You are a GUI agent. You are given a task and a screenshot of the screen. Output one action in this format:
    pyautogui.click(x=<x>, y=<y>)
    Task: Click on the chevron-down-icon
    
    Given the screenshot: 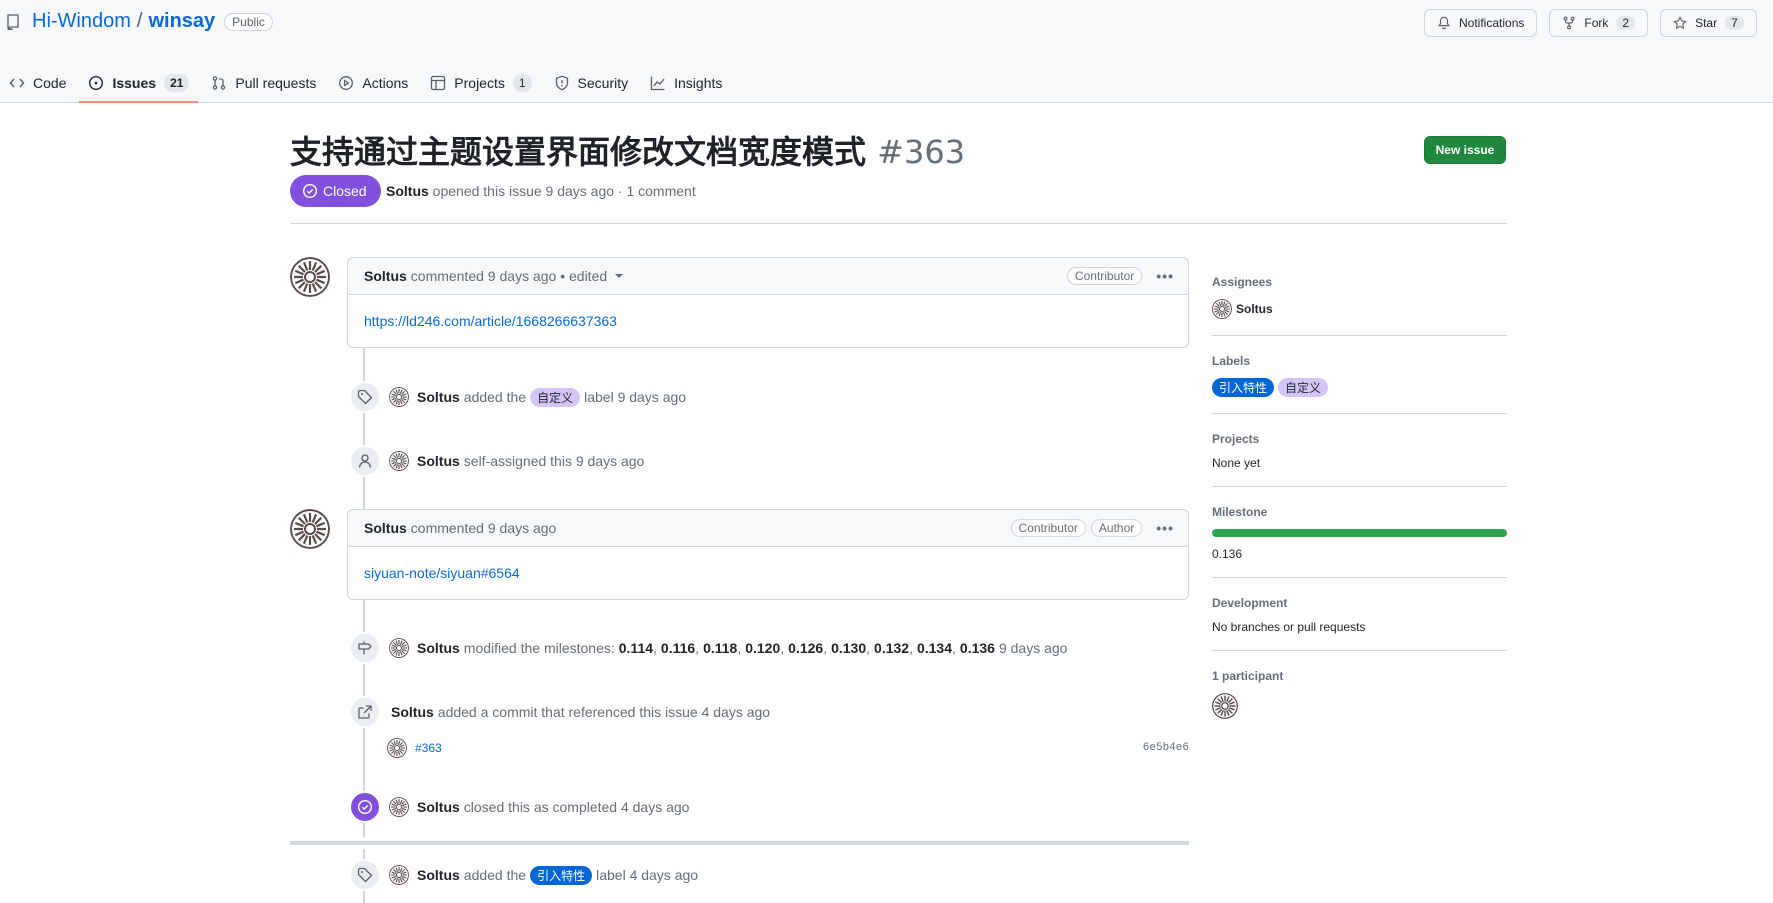 What is the action you would take?
    pyautogui.click(x=619, y=276)
    